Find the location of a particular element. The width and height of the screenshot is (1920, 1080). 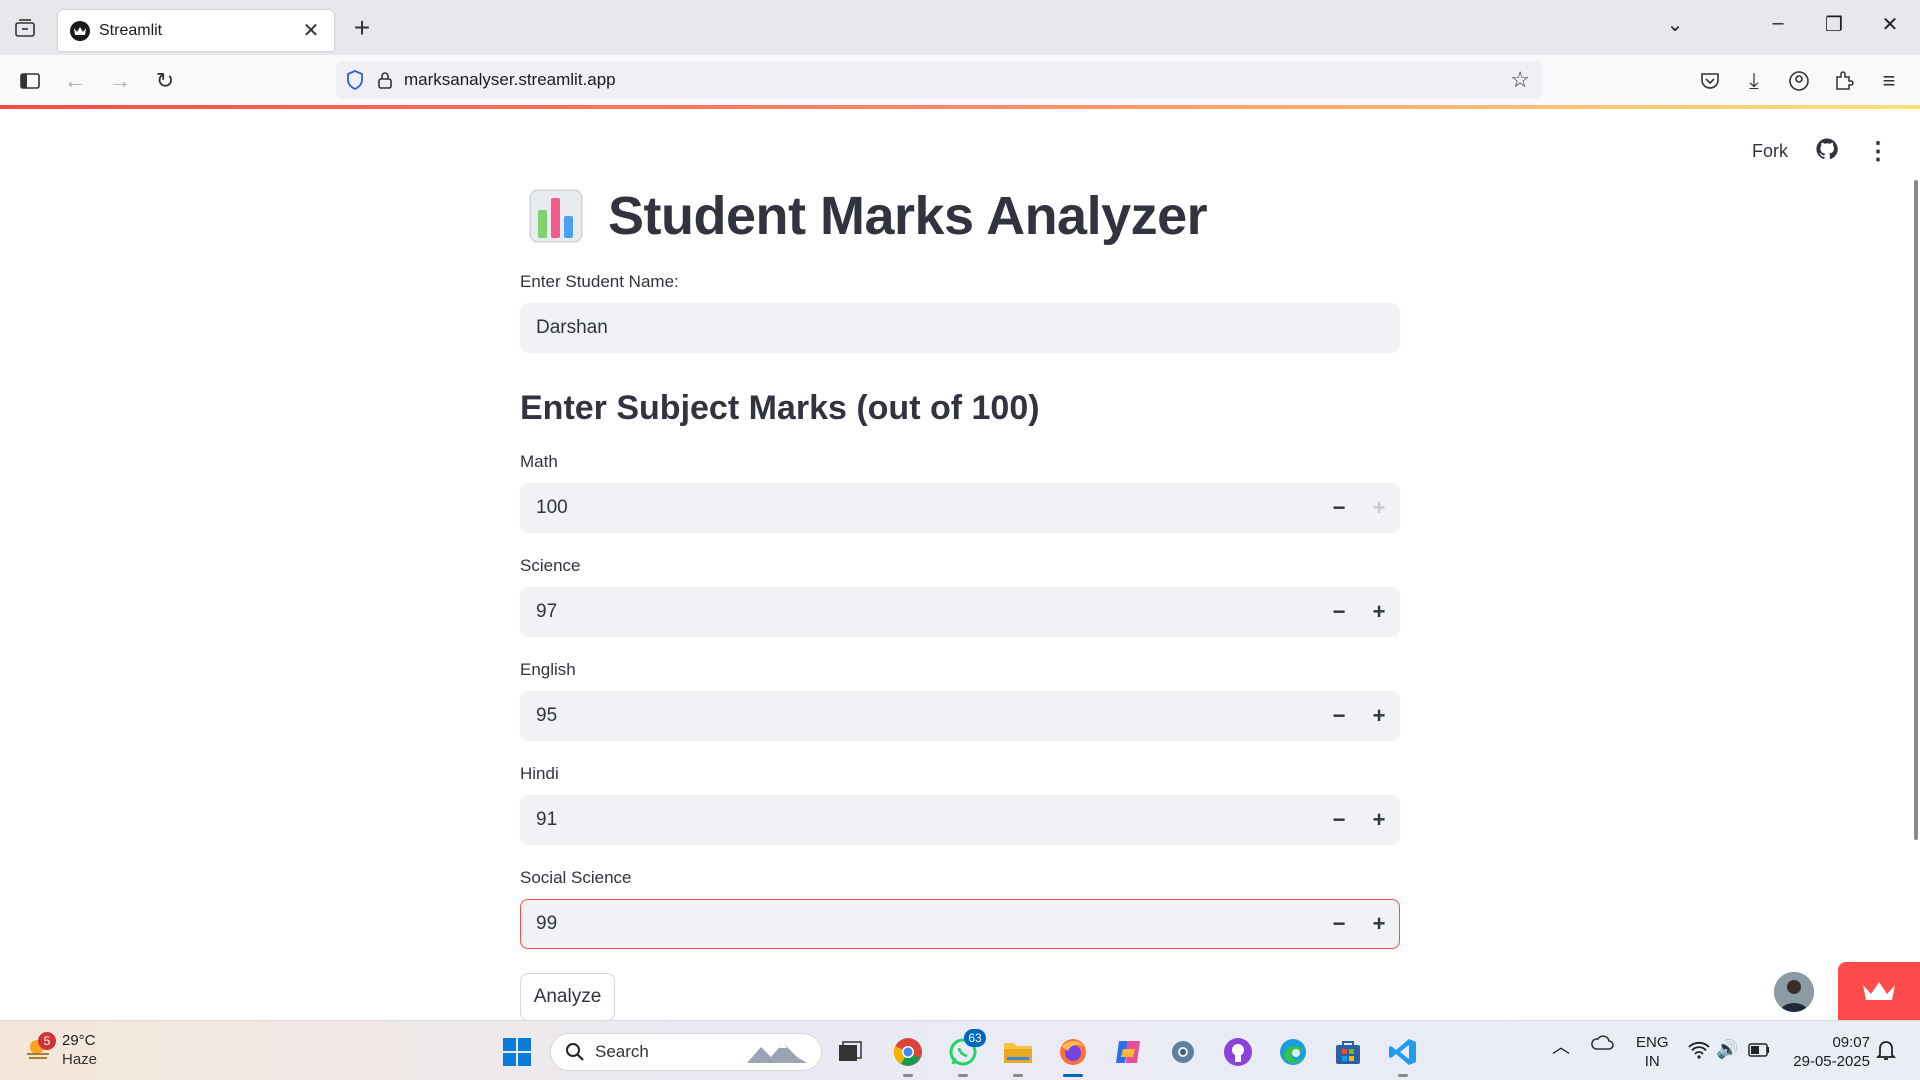

onedrive-cloud-icon is located at coordinates (1602, 1044).